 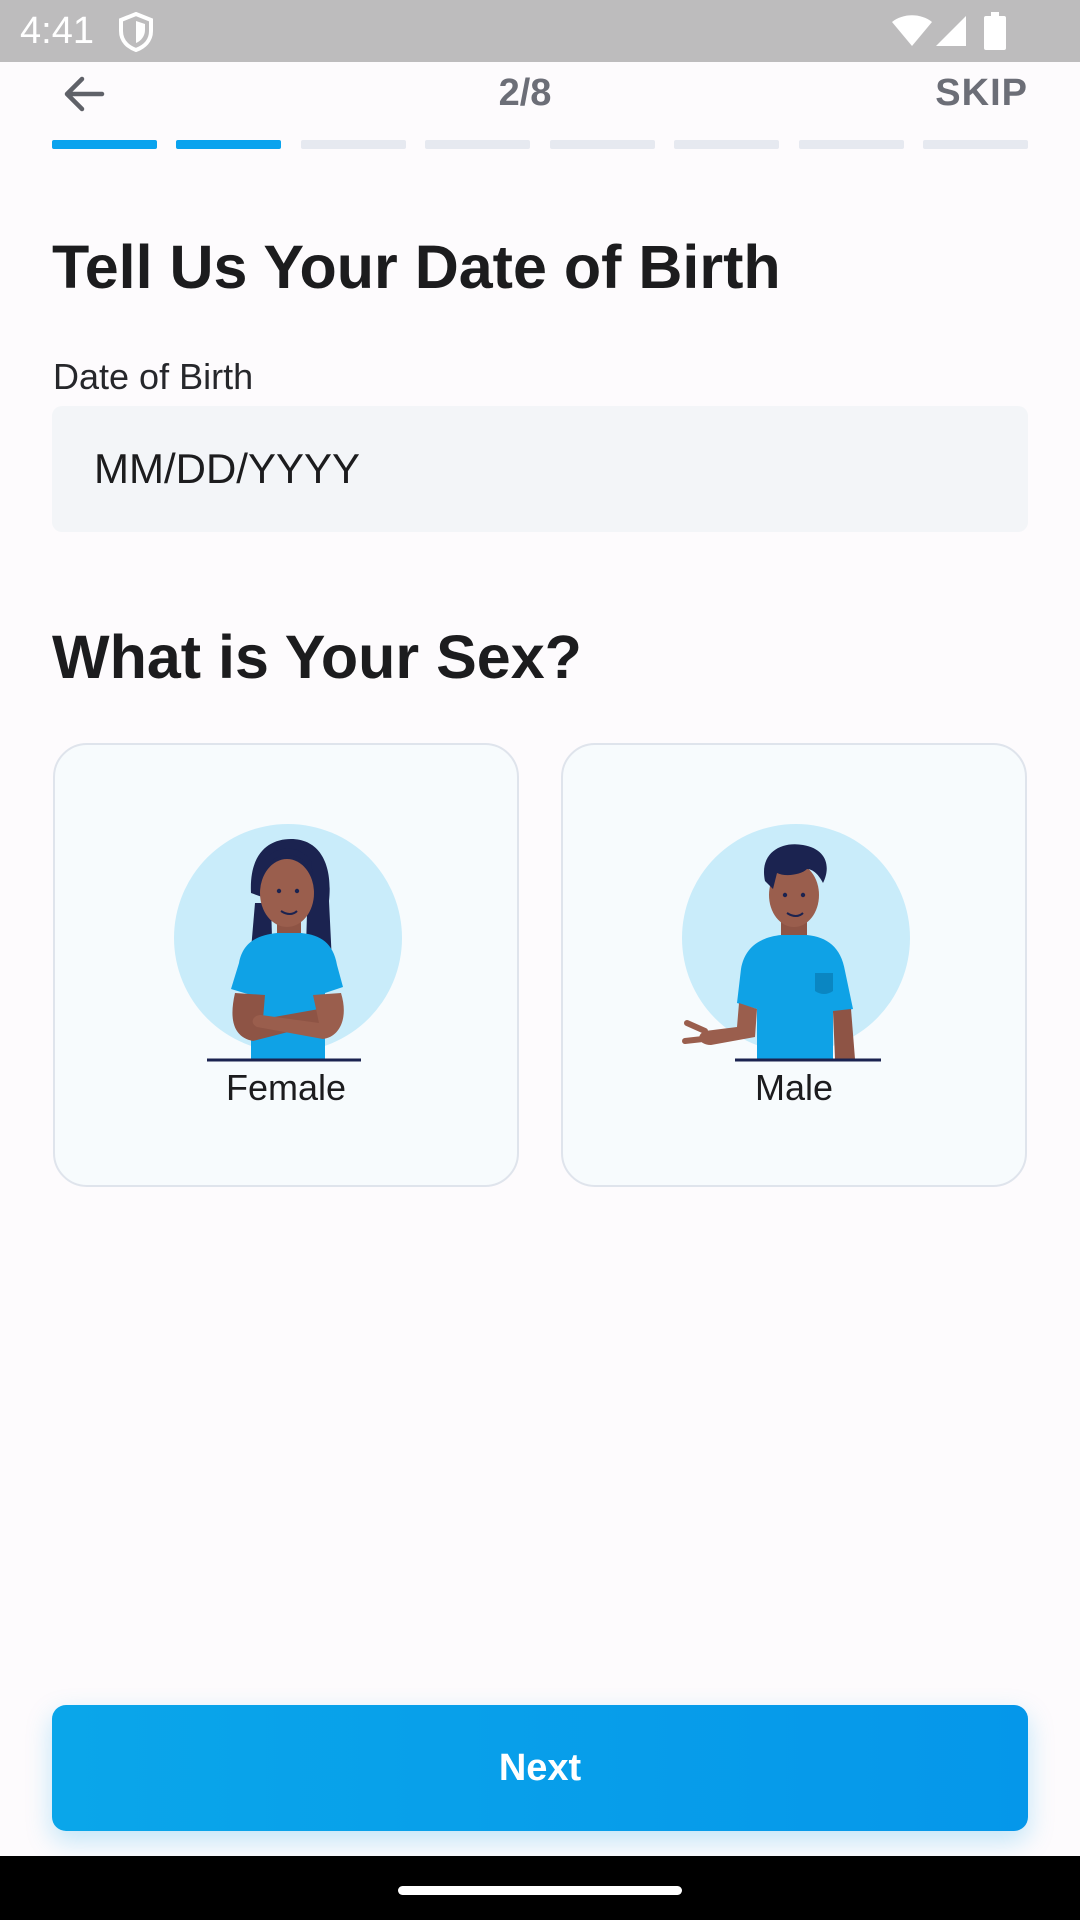 What do you see at coordinates (136, 32) in the screenshot?
I see `shield-icon` at bounding box center [136, 32].